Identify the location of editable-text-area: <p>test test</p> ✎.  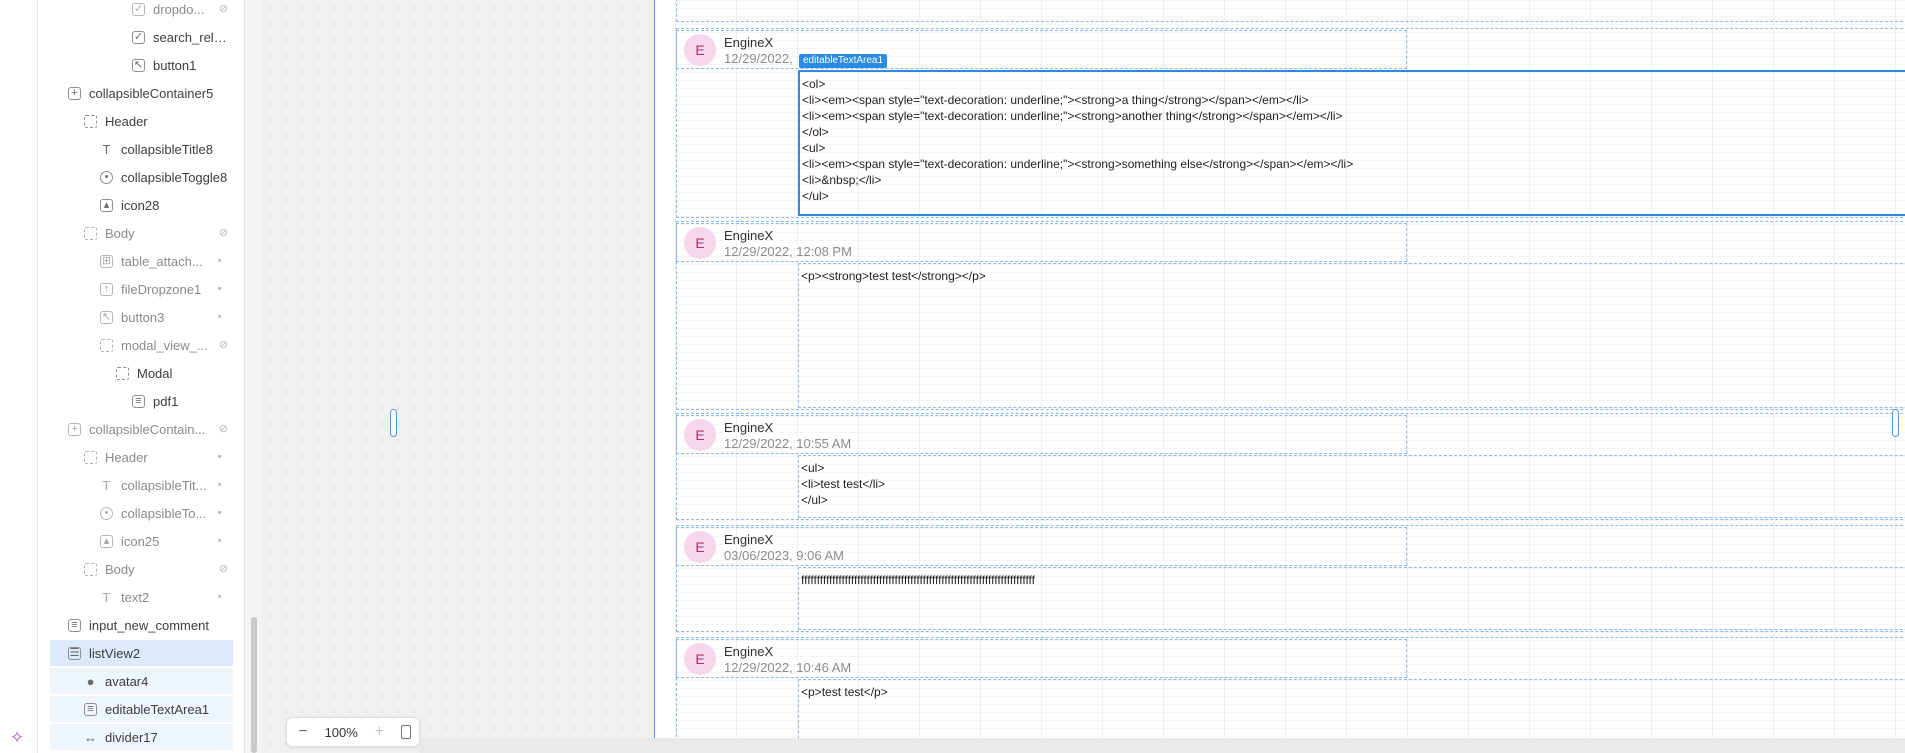
(1351, 708).